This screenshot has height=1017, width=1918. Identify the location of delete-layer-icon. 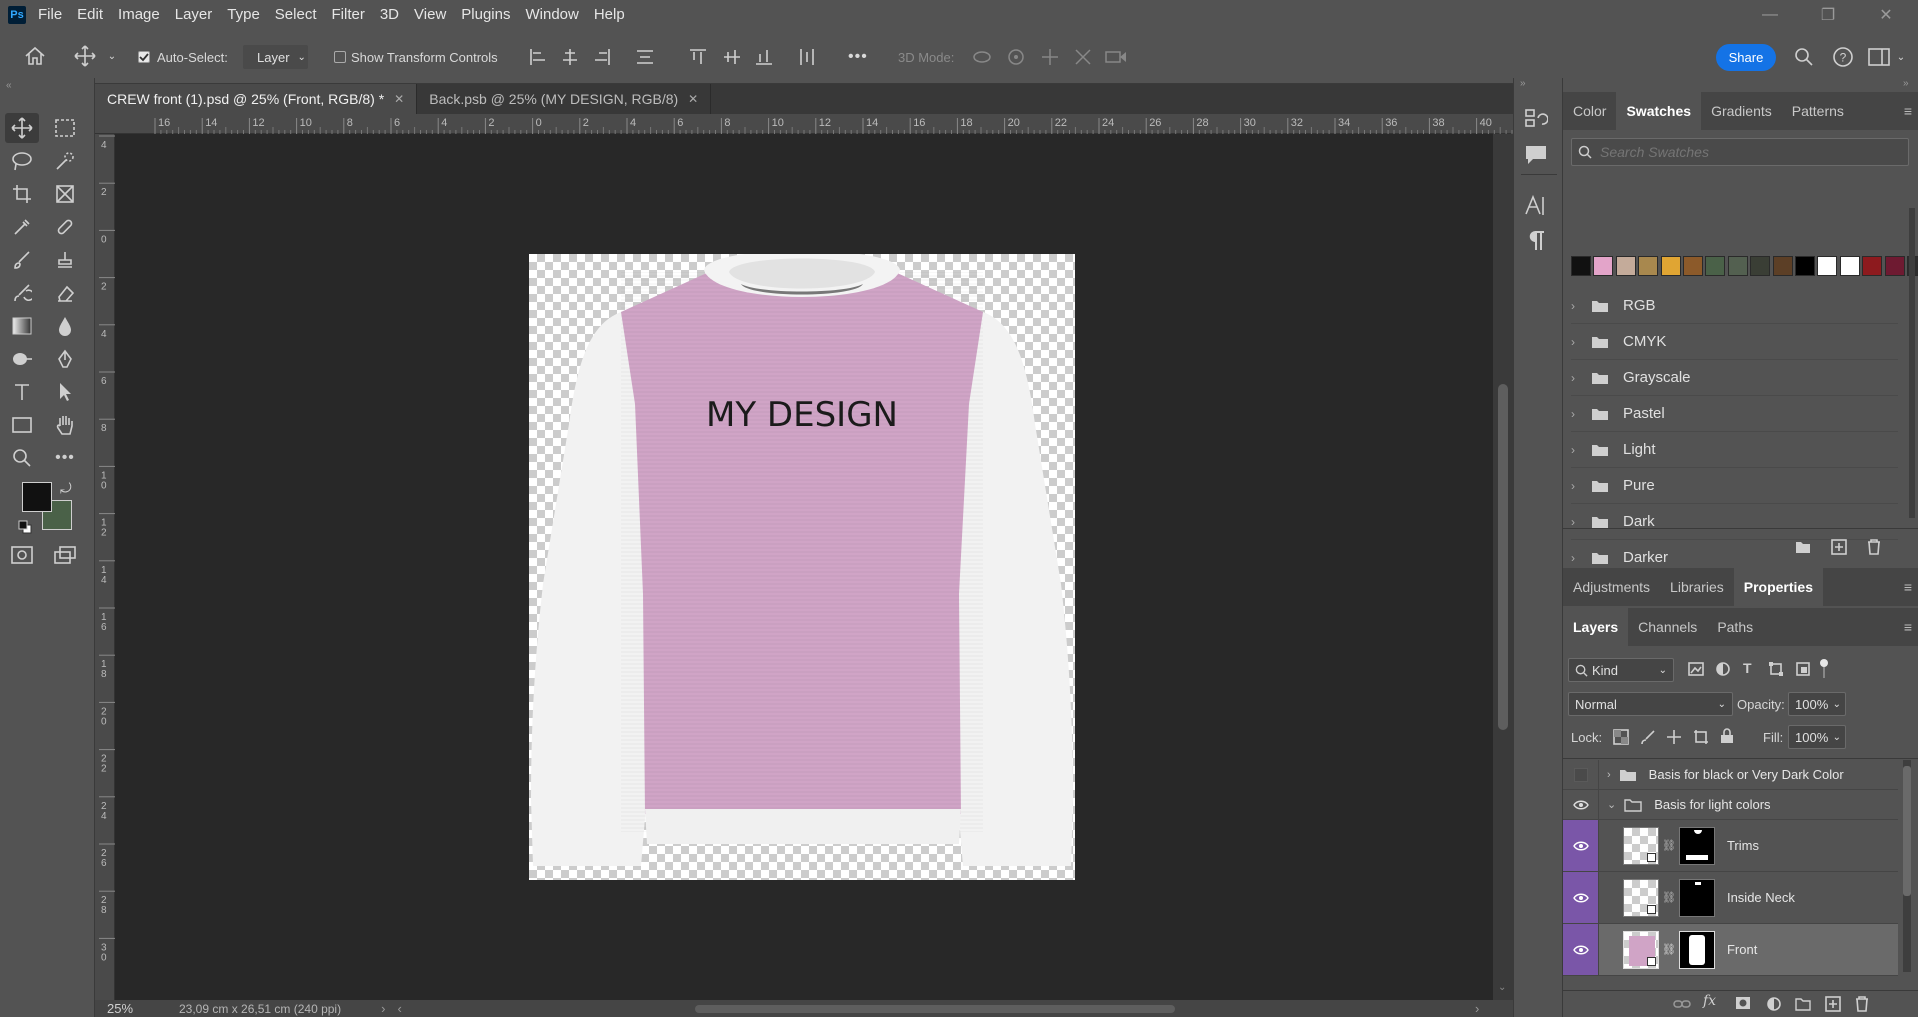
(1862, 1005).